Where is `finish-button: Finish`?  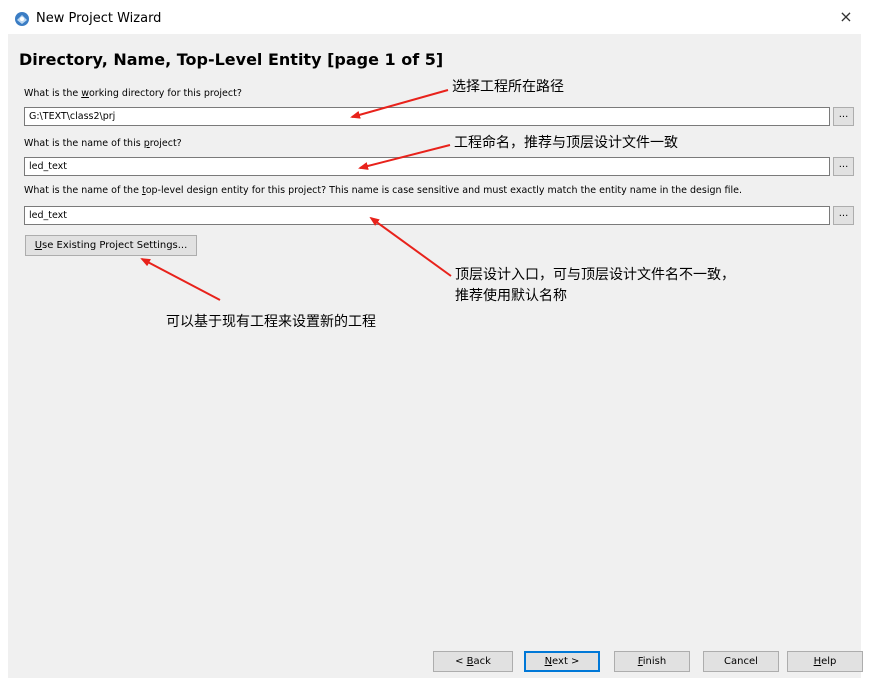
finish-button: Finish is located at coordinates (652, 661).